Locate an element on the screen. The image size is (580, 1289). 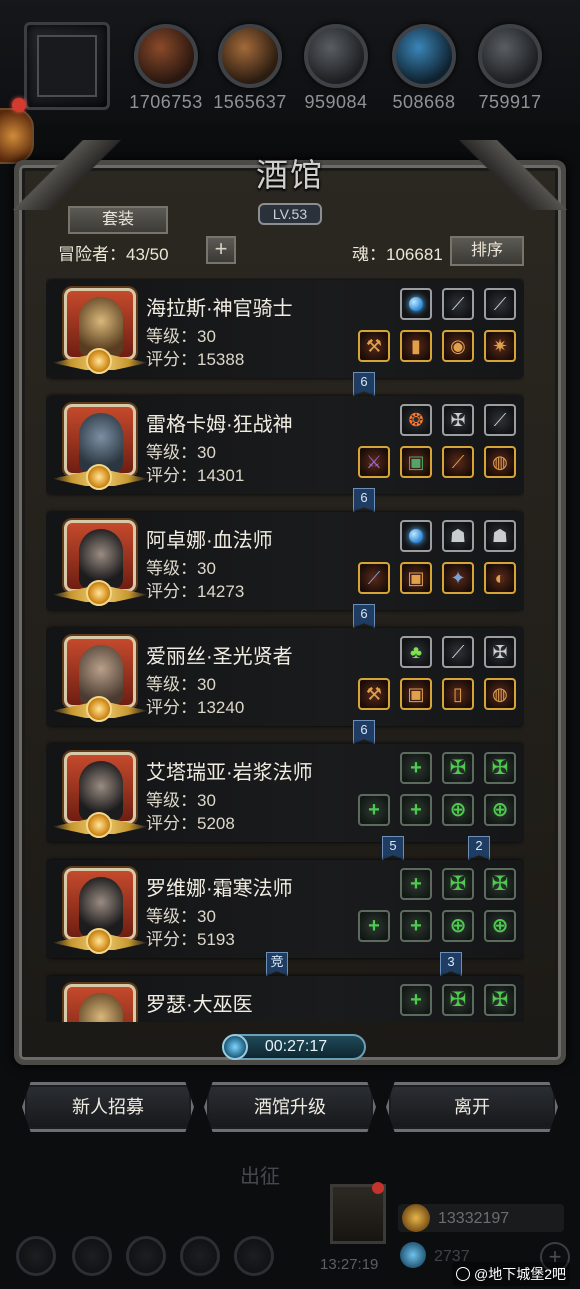
hero-card: 罗维娜·霜寒法师 等级：30 评分：5193 + ✠ ✠ + + ⊕ ⊕ is located at coordinates (285, 909).